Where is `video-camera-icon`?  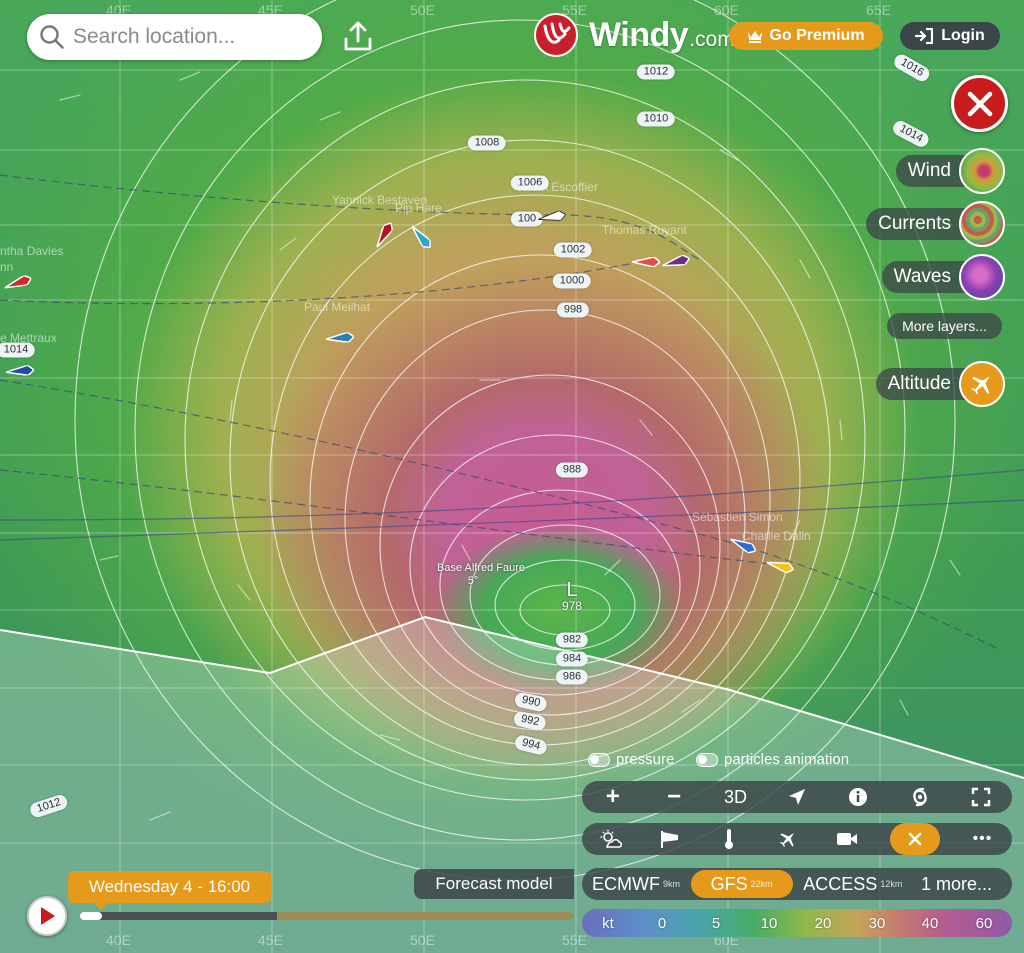
video-camera-icon is located at coordinates (846, 839).